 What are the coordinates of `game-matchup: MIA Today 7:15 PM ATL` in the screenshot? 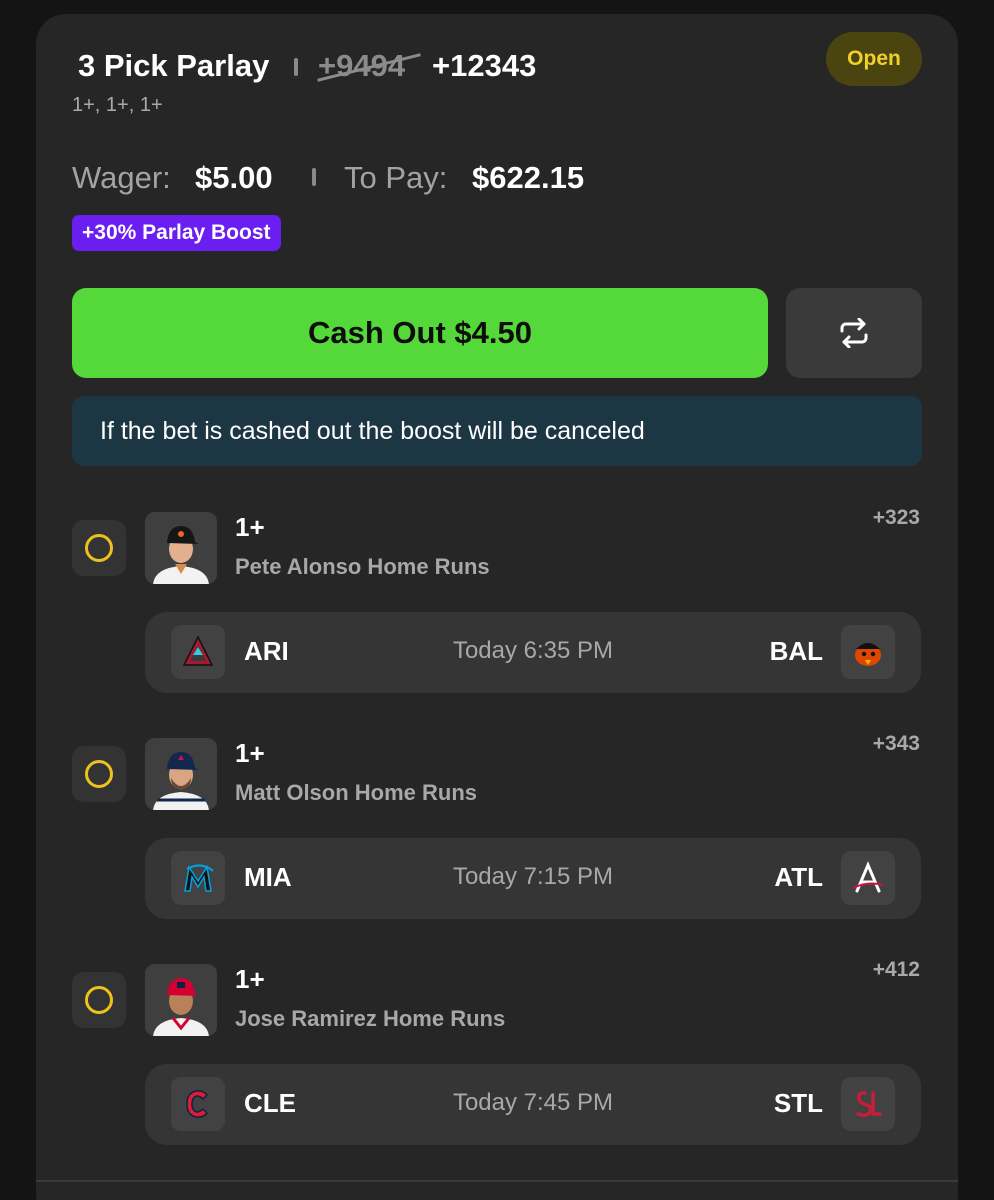 It's located at (533, 878).